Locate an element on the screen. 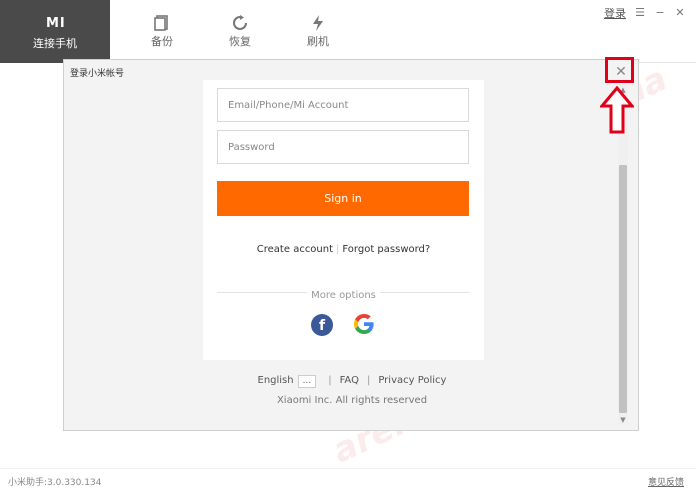  minimize-icon: − is located at coordinates (660, 13).